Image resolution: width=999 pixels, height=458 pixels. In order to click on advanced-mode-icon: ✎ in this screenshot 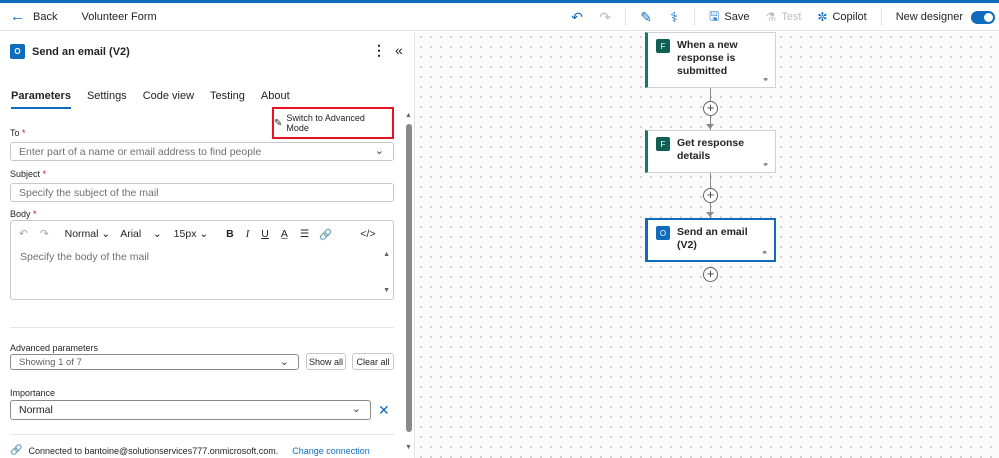, I will do `click(278, 123)`.